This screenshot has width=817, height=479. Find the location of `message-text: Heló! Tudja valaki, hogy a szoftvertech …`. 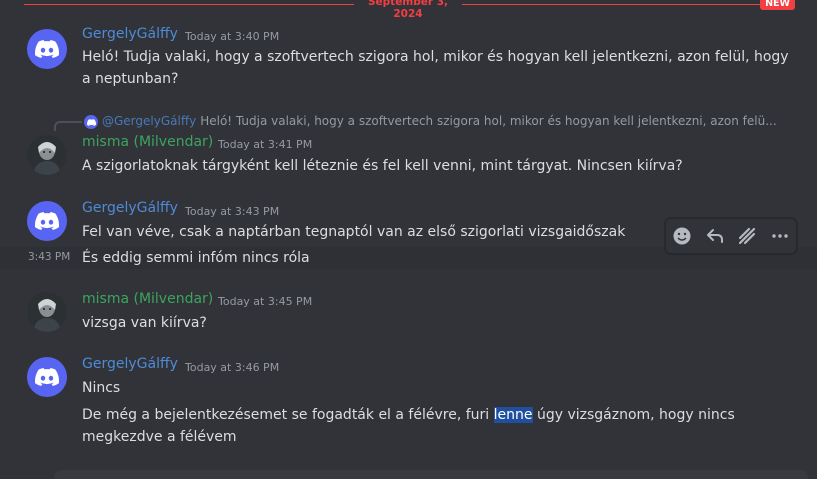

message-text: Heló! Tudja valaki, hogy a szoftvertech … is located at coordinates (435, 57).